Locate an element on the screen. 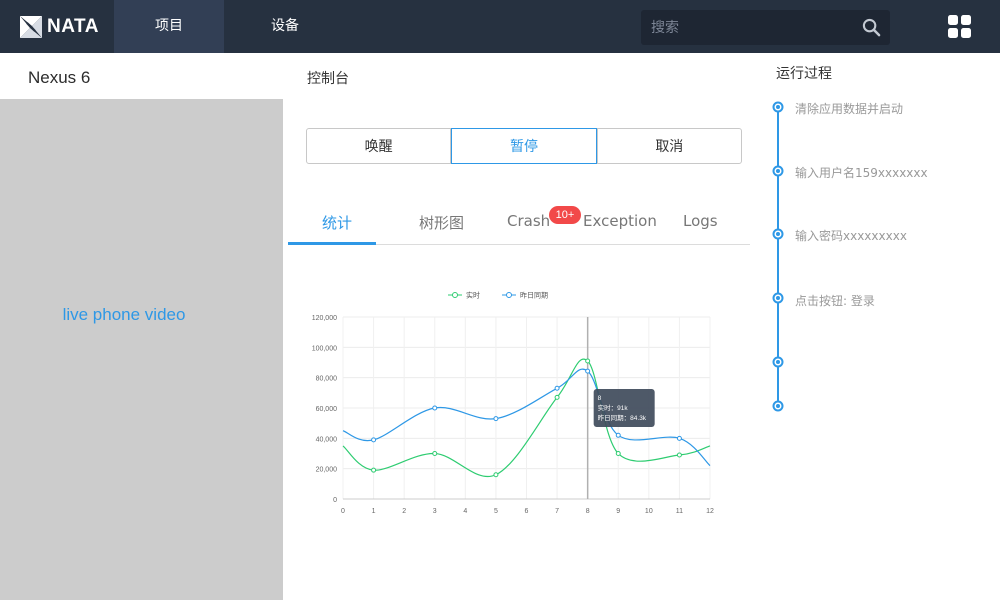 The width and height of the screenshot is (1000, 600). x-tick-label: 12 is located at coordinates (710, 511).